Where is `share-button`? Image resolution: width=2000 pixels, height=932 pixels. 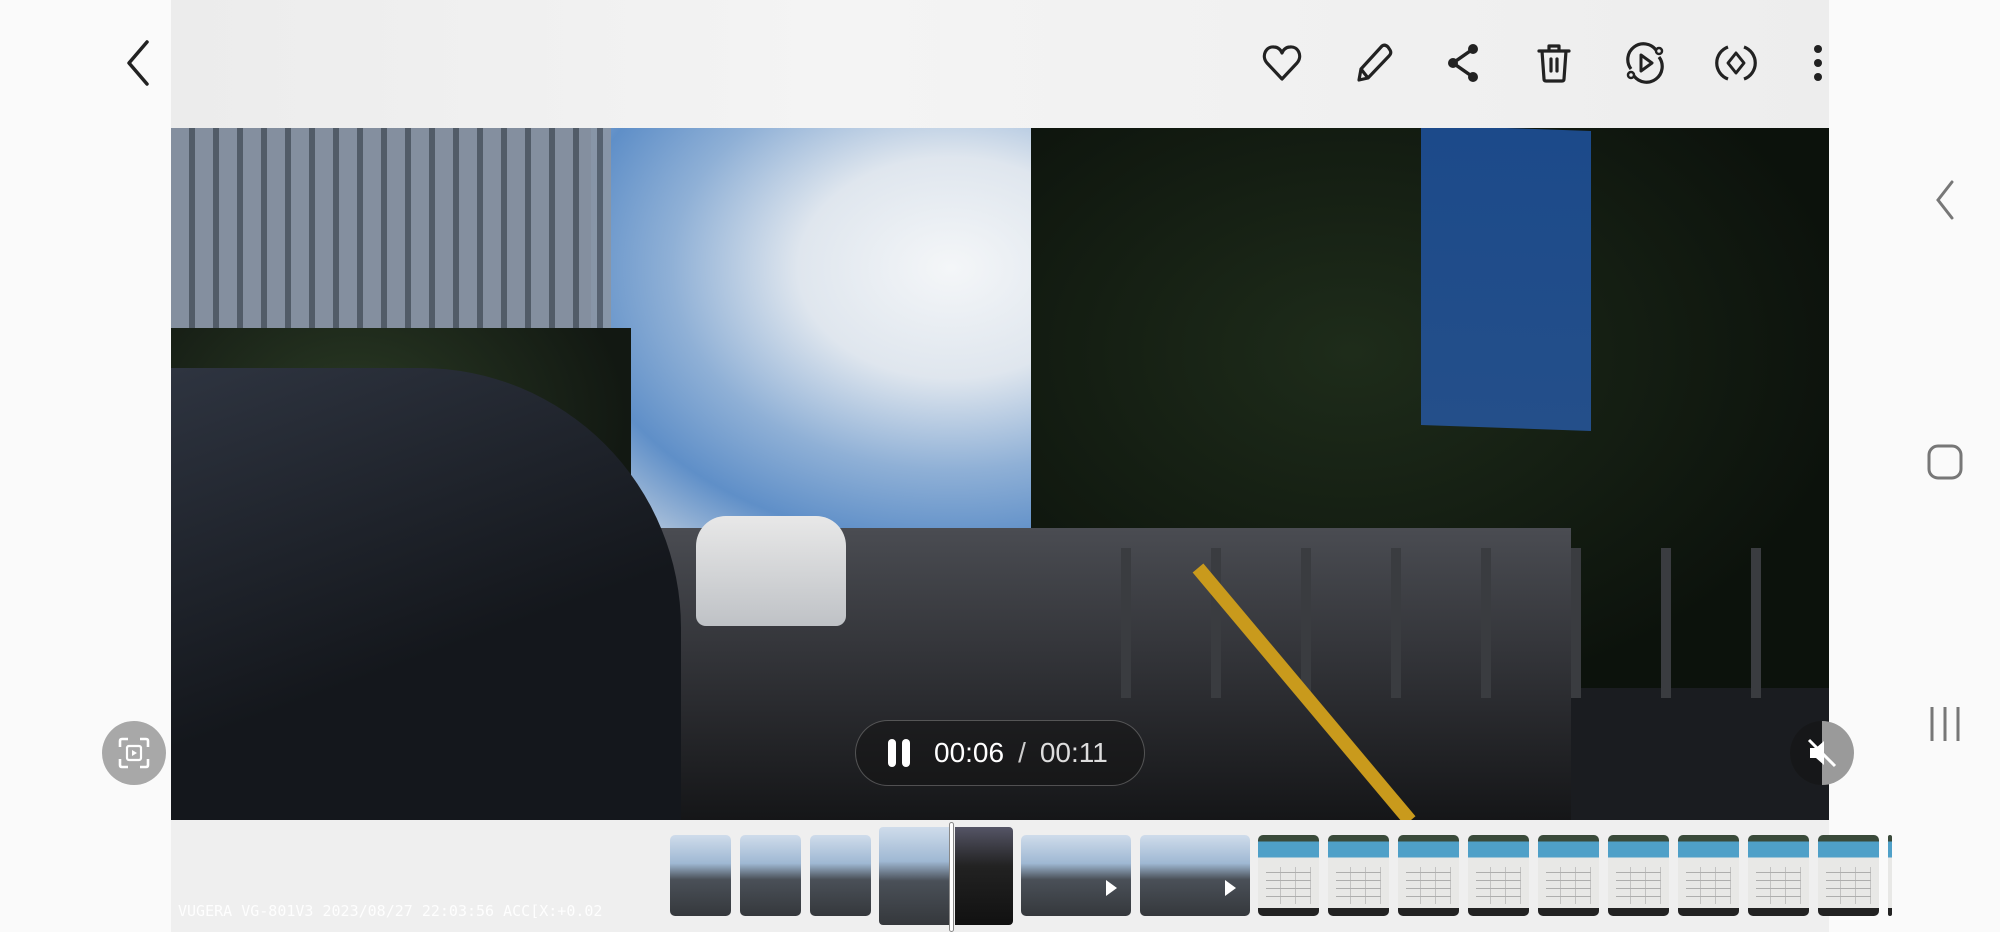 share-button is located at coordinates (1463, 63).